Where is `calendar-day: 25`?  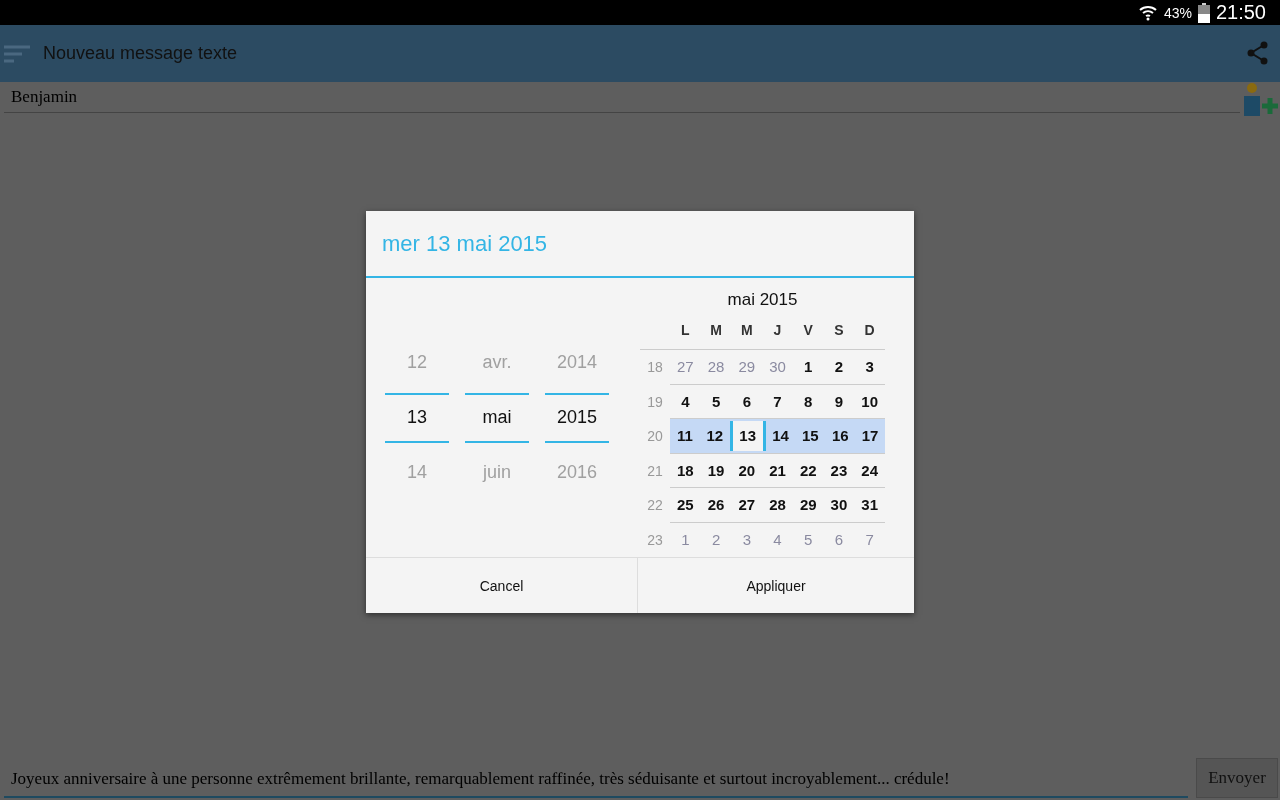 calendar-day: 25 is located at coordinates (685, 505).